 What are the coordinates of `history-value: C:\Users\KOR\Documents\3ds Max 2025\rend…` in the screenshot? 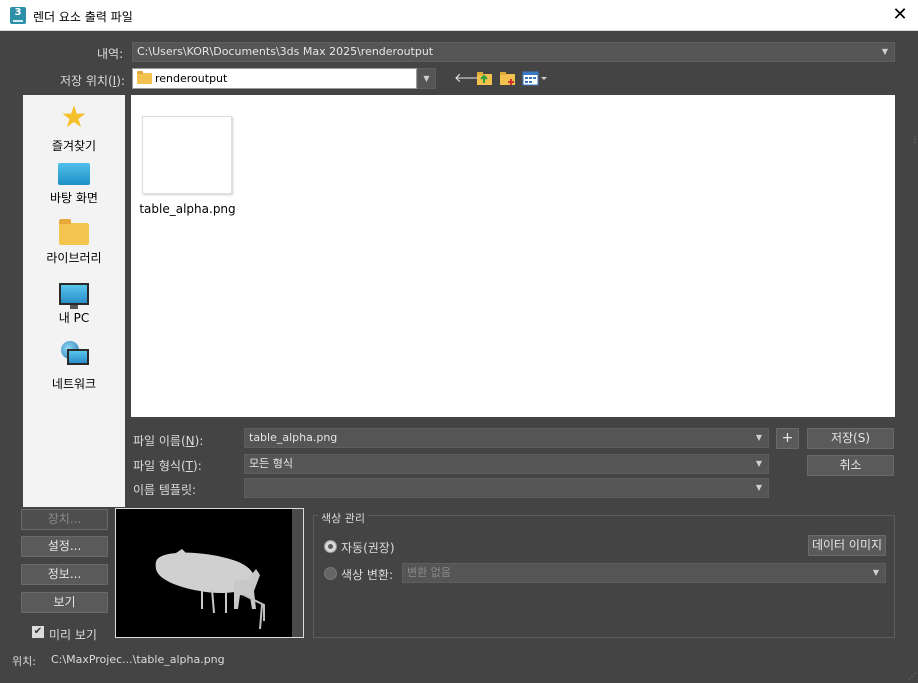 It's located at (285, 51).